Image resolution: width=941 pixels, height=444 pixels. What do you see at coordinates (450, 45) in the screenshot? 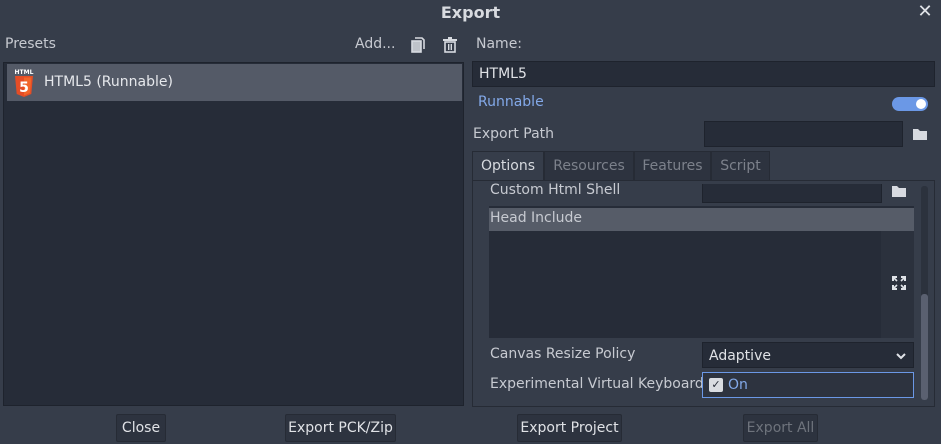
I see `trash-icon` at bounding box center [450, 45].